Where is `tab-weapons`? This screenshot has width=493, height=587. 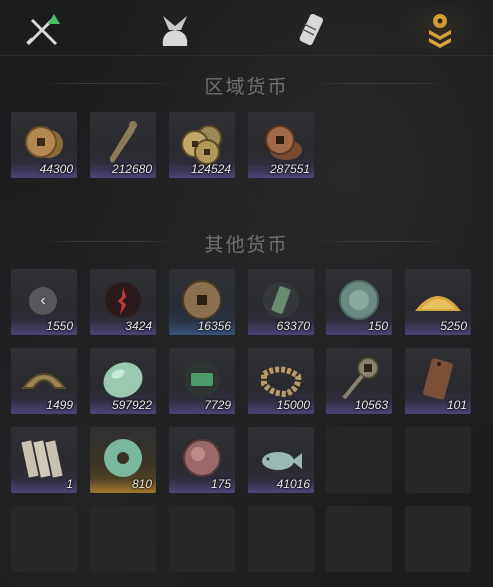 tab-weapons is located at coordinates (42, 30).